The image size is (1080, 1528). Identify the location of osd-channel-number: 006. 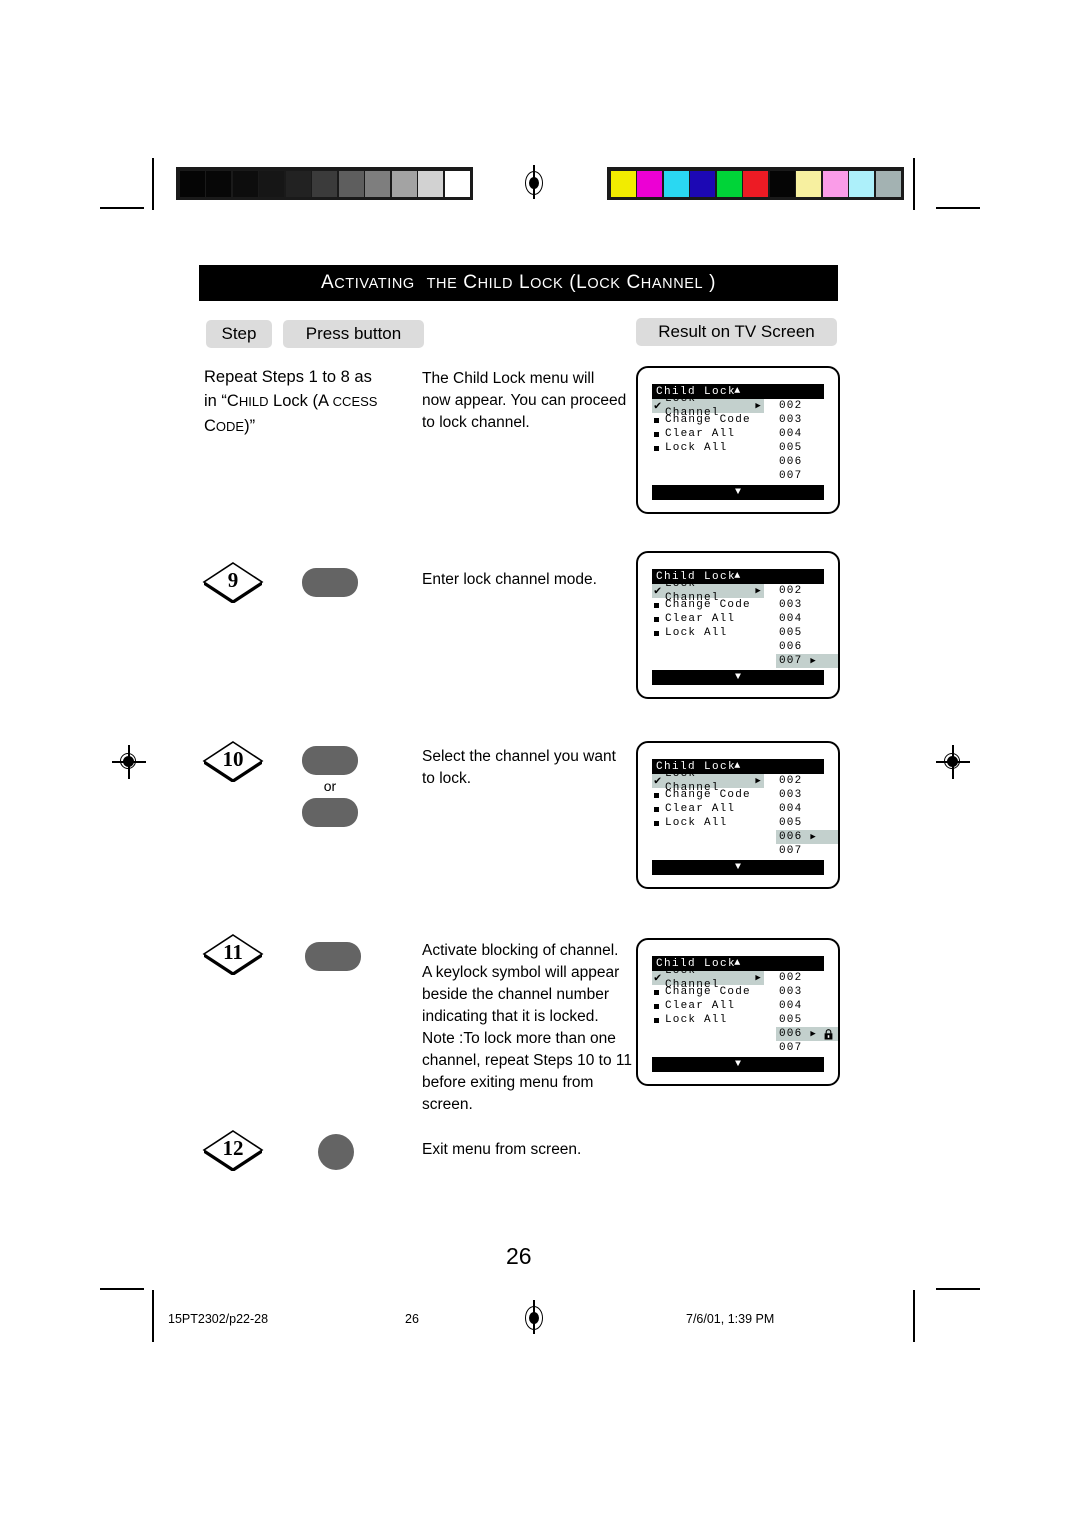
(791, 837).